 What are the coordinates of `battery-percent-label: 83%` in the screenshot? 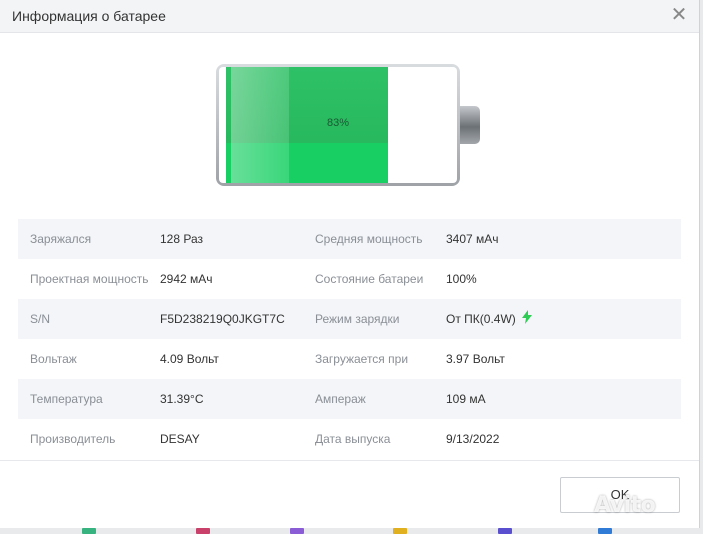 It's located at (338, 123).